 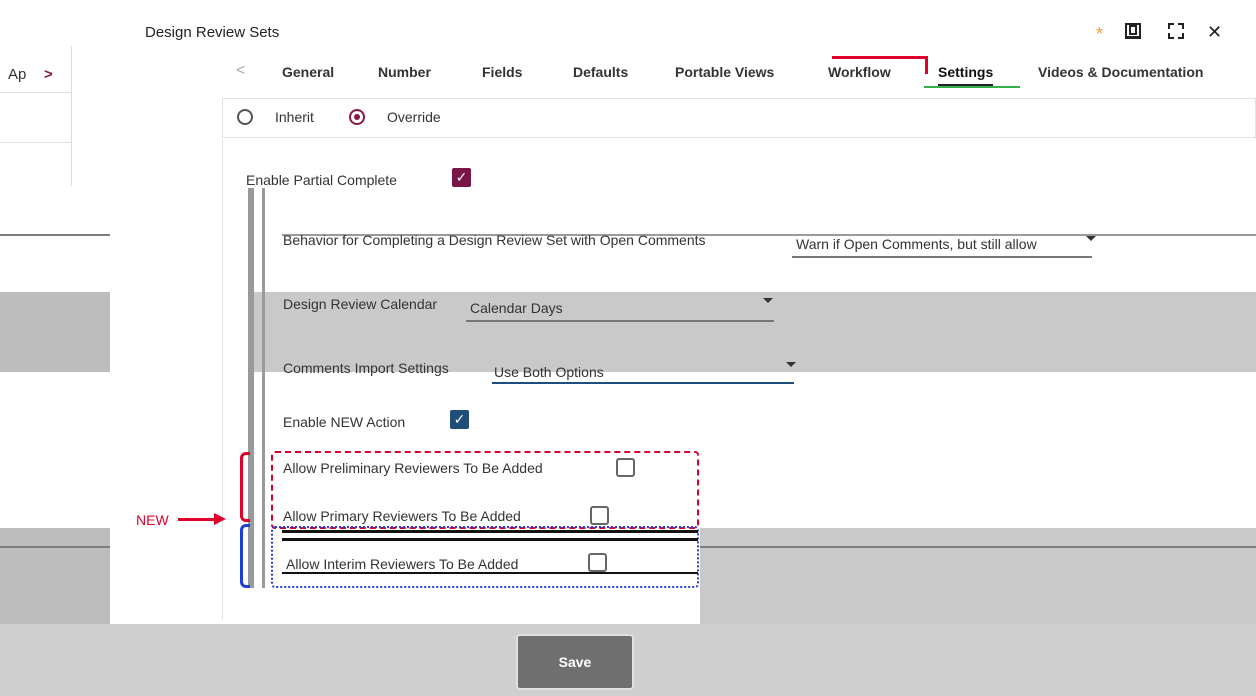 I want to click on enable-partial-complete-checkbox: ✓, so click(x=461, y=177).